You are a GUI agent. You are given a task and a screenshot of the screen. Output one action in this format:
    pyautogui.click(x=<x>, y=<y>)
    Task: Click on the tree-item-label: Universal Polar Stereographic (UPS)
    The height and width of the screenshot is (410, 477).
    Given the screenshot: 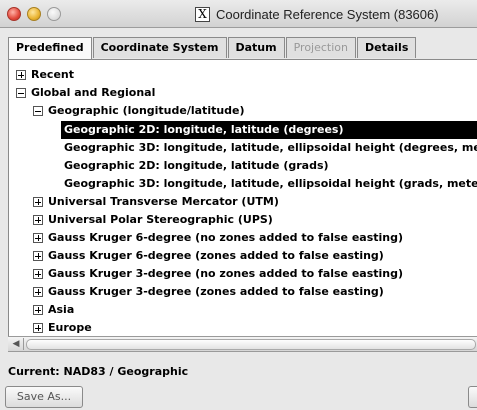 What is the action you would take?
    pyautogui.click(x=160, y=219)
    